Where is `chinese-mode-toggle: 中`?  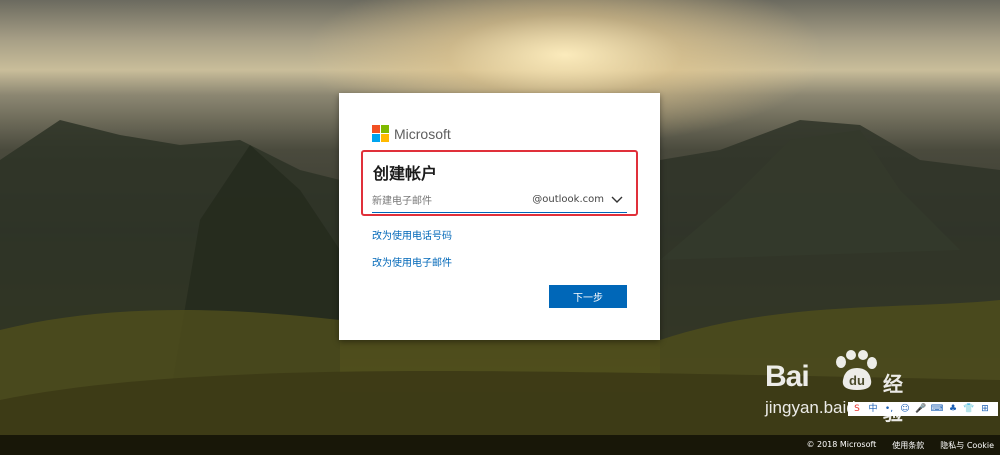
chinese-mode-toggle: 中 is located at coordinates (873, 409).